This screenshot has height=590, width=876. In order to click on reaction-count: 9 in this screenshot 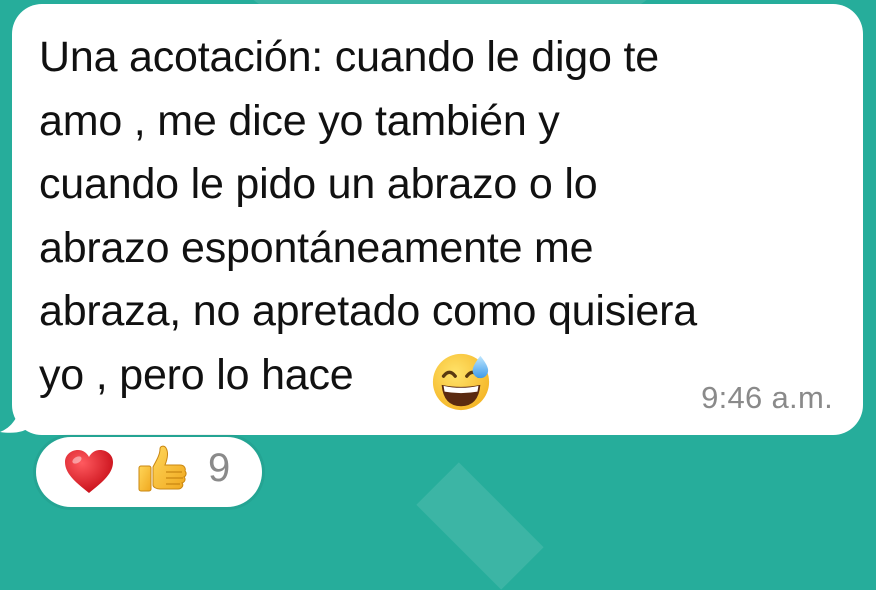, I will do `click(219, 468)`.